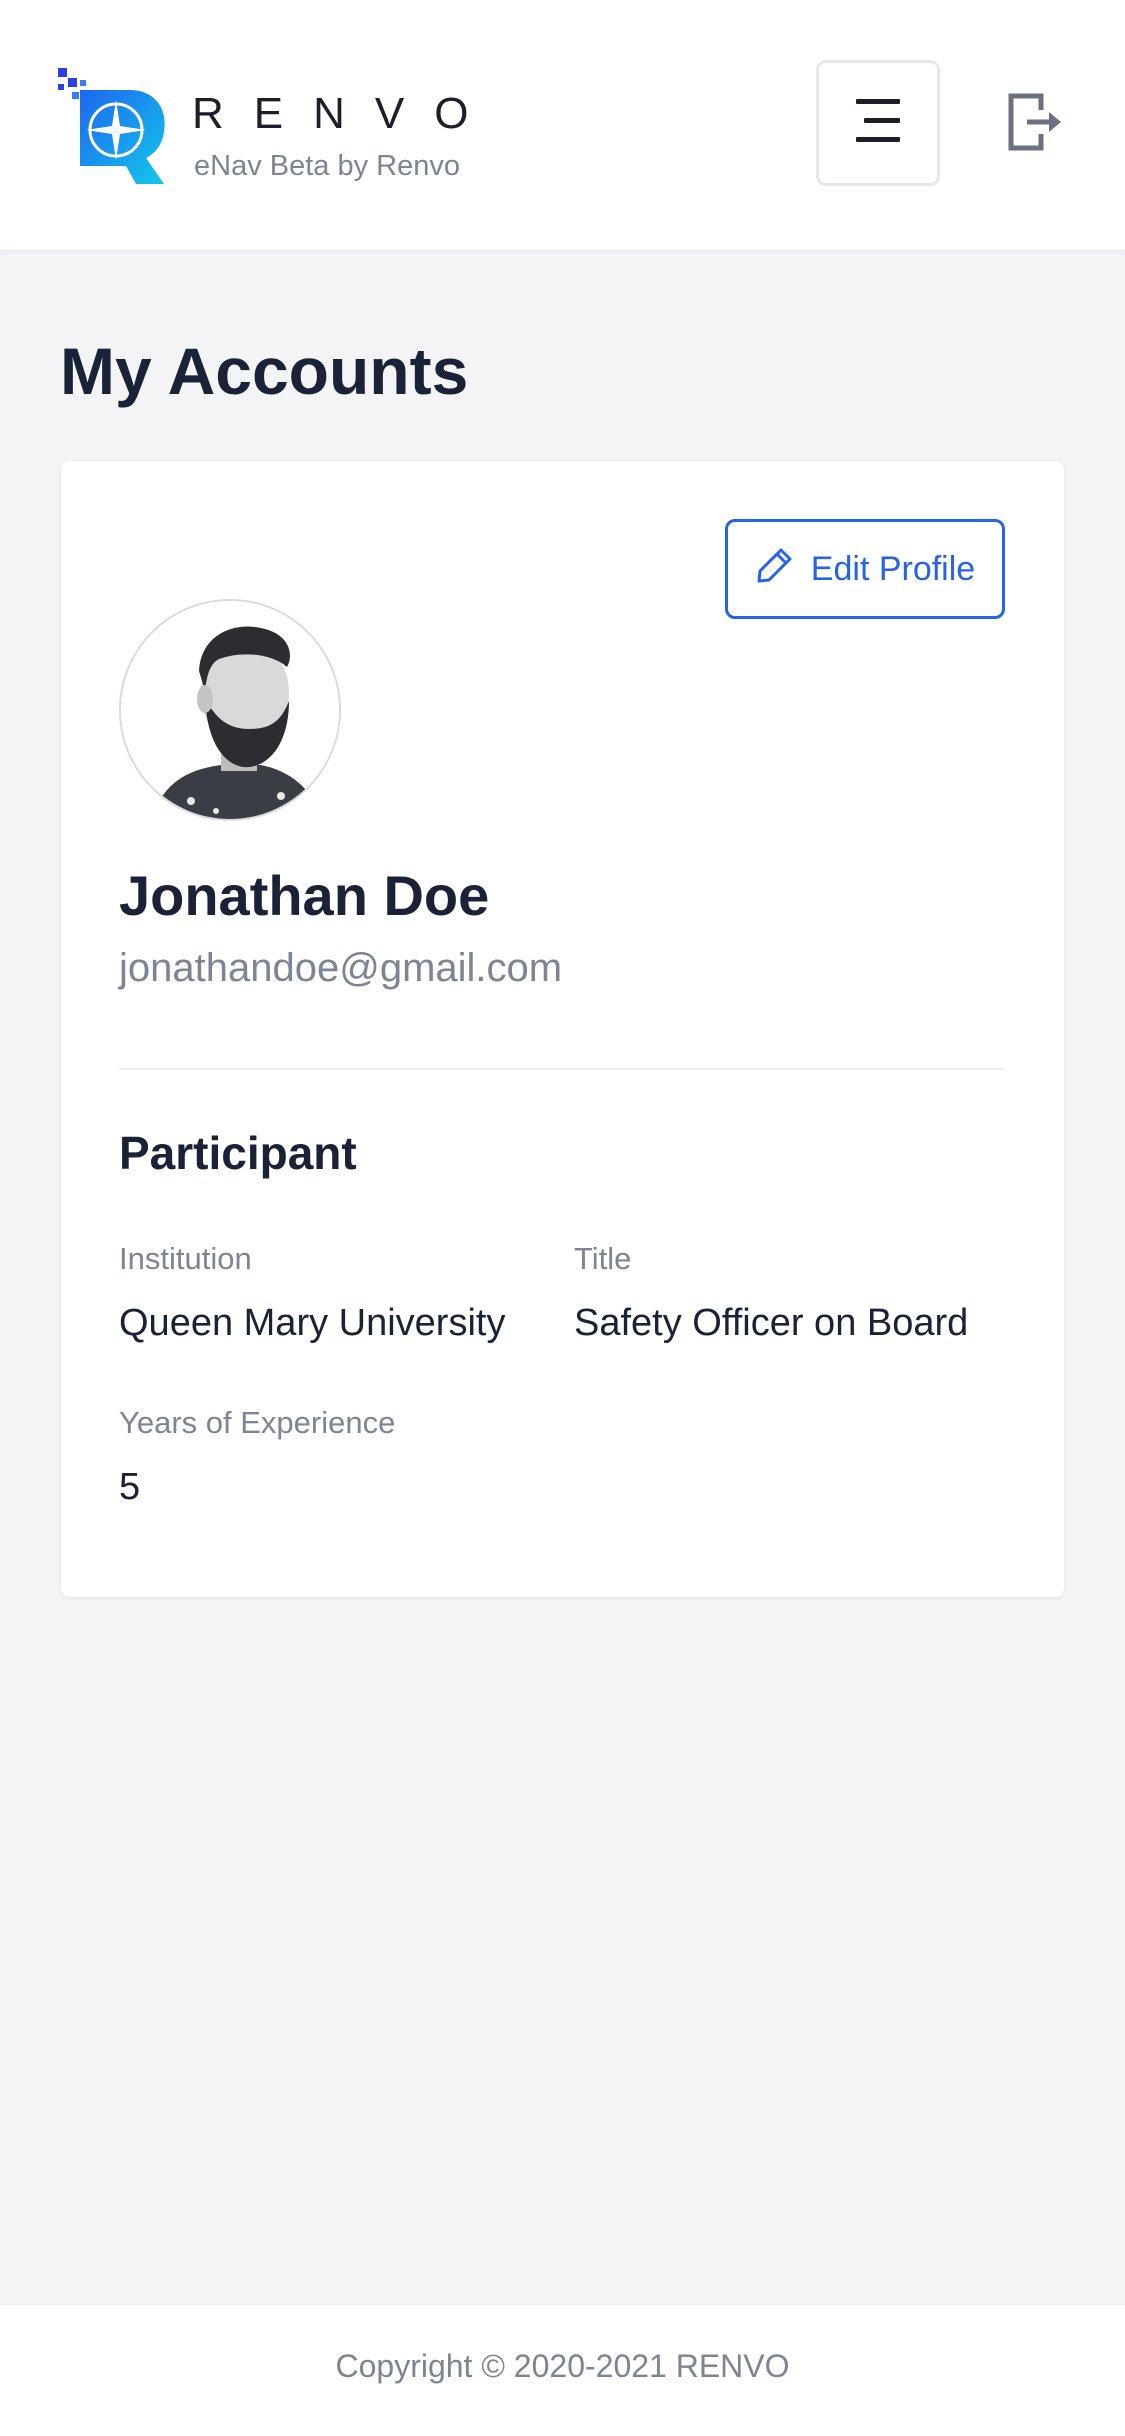  Describe the element at coordinates (257, 1422) in the screenshot. I see `experience-label: Years of Experience` at that location.